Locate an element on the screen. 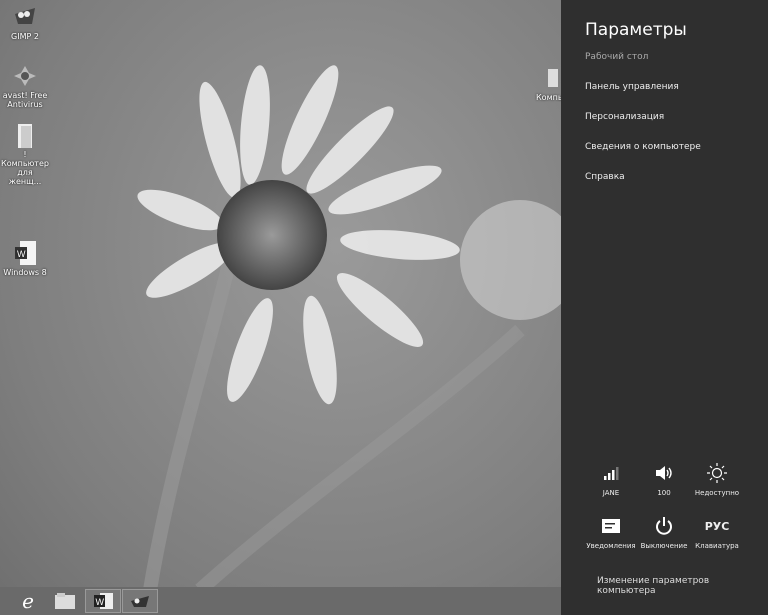  taskbar-internet-explorer: e is located at coordinates (28, 601).